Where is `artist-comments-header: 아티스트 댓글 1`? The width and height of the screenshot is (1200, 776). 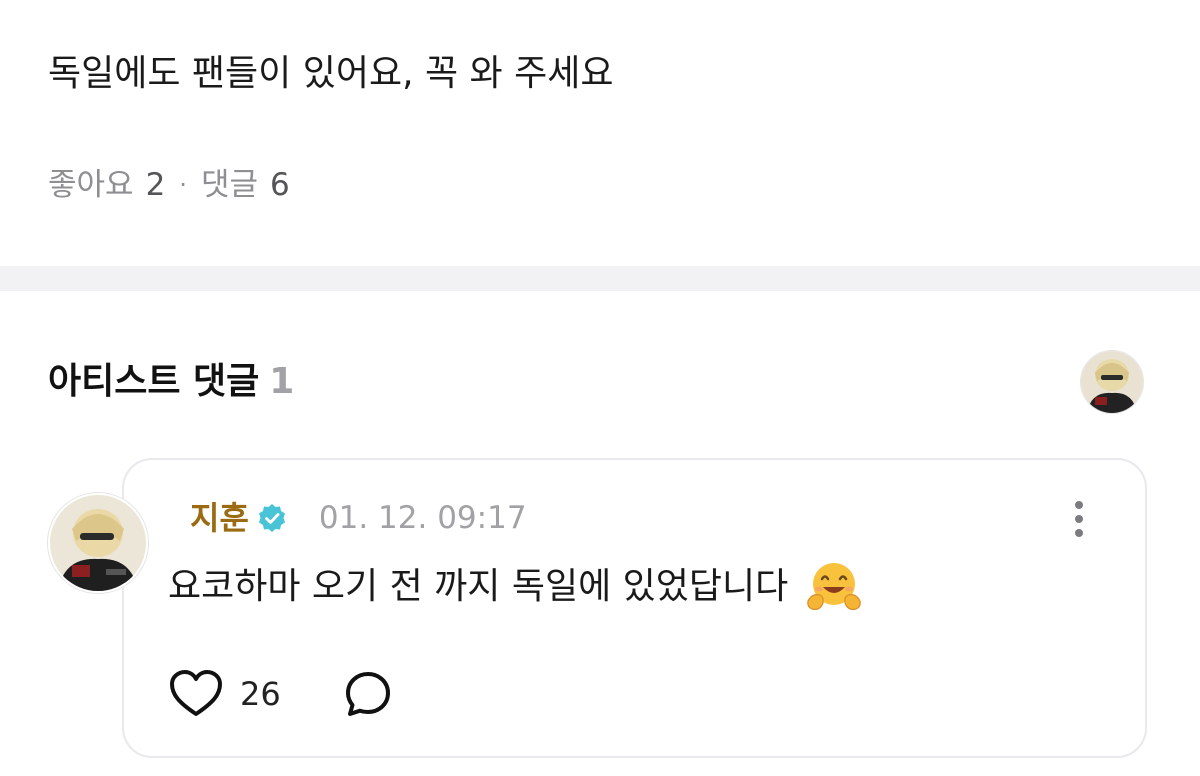
artist-comments-header: 아티스트 댓글 1 is located at coordinates (171, 382).